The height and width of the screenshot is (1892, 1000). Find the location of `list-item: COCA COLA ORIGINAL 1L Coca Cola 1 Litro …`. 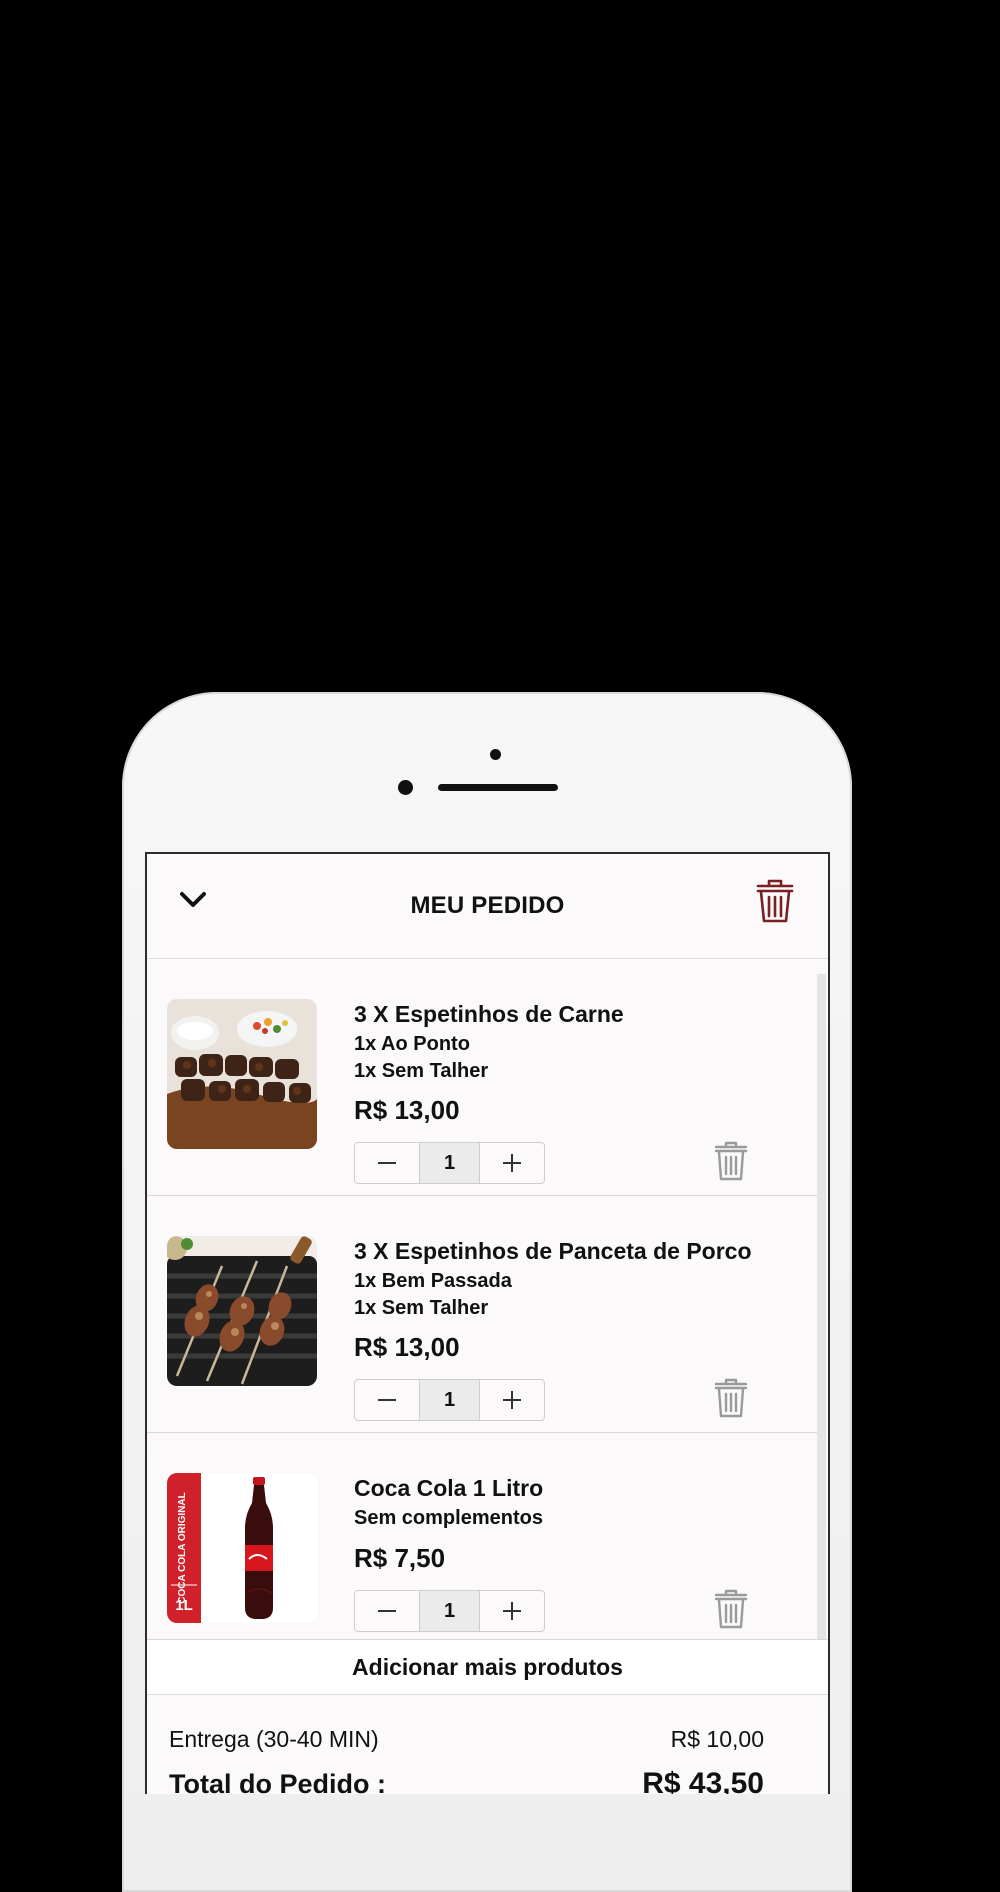

list-item: COCA COLA ORIGINAL 1L Coca Cola 1 Litro … is located at coordinates (482, 1536).